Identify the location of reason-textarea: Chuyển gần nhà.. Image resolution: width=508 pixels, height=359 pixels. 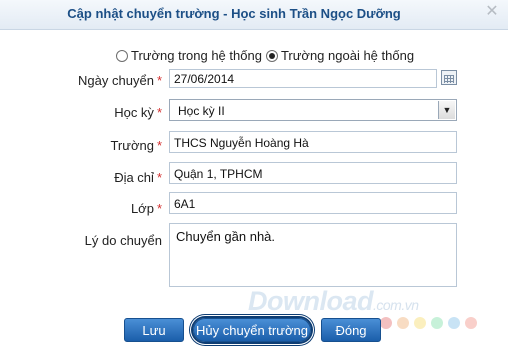
(313, 255).